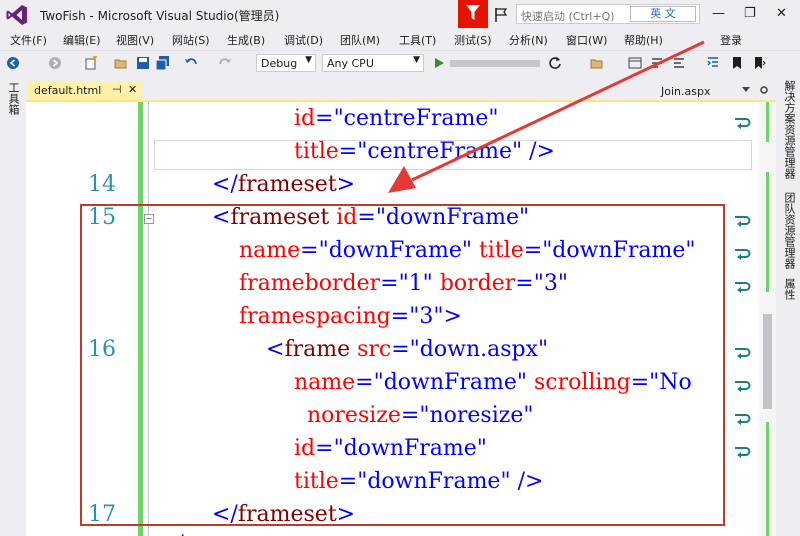  Describe the element at coordinates (789, 129) in the screenshot. I see `solution-explorer-tab: 解决方案资源管理器` at that location.